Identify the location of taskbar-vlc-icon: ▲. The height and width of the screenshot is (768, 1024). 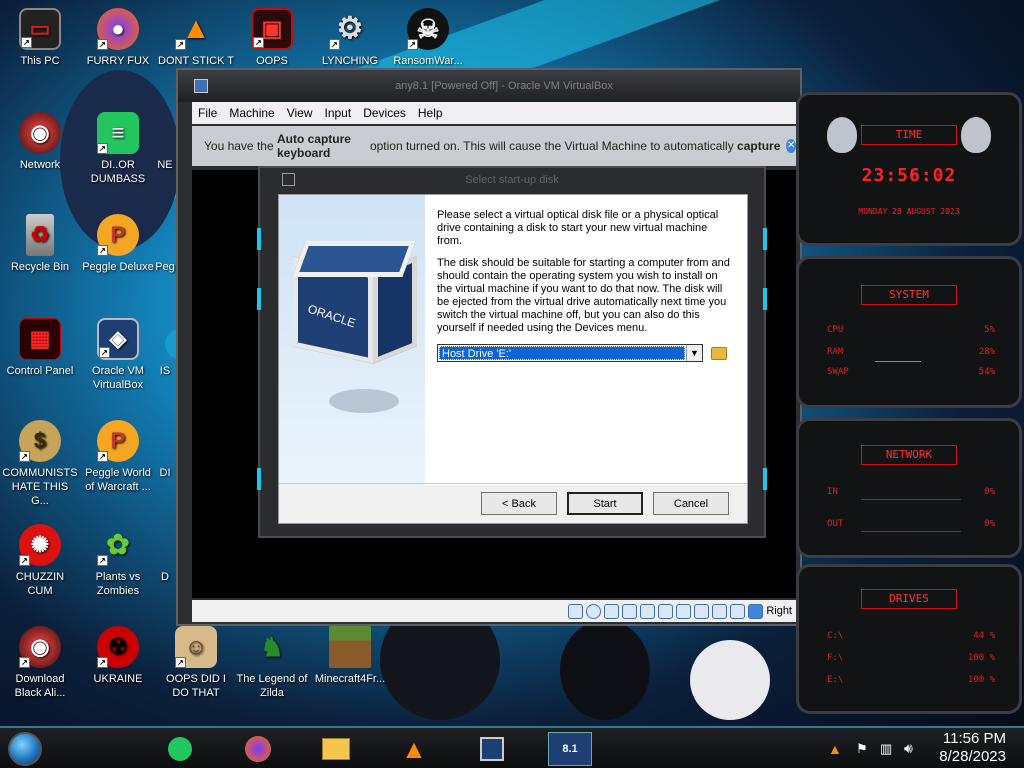
(414, 749).